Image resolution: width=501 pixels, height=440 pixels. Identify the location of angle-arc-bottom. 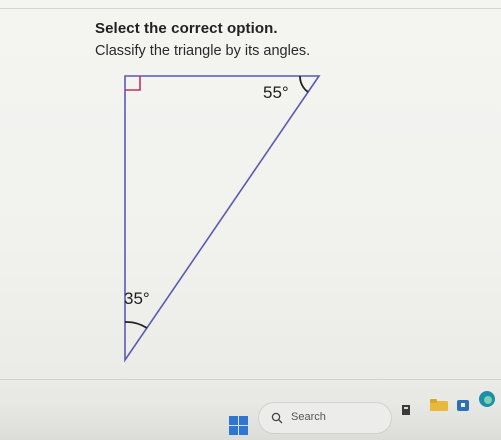
(136, 325).